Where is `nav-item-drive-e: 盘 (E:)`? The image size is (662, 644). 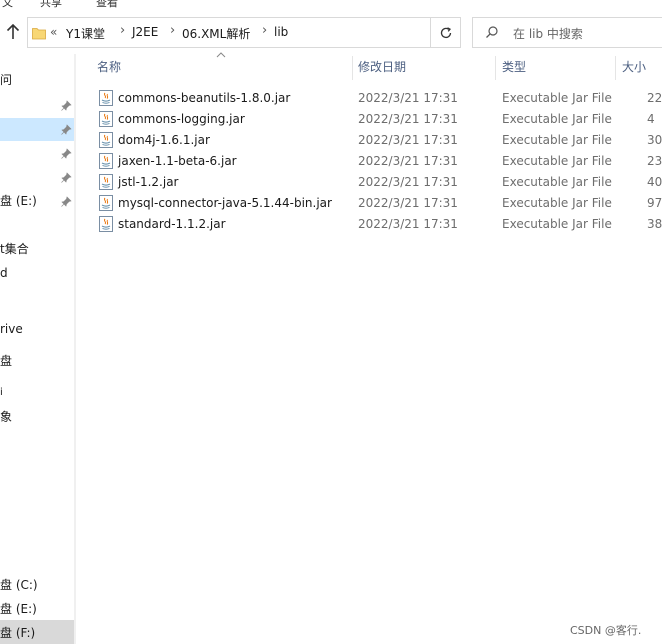 nav-item-drive-e: 盘 (E:) is located at coordinates (18, 201).